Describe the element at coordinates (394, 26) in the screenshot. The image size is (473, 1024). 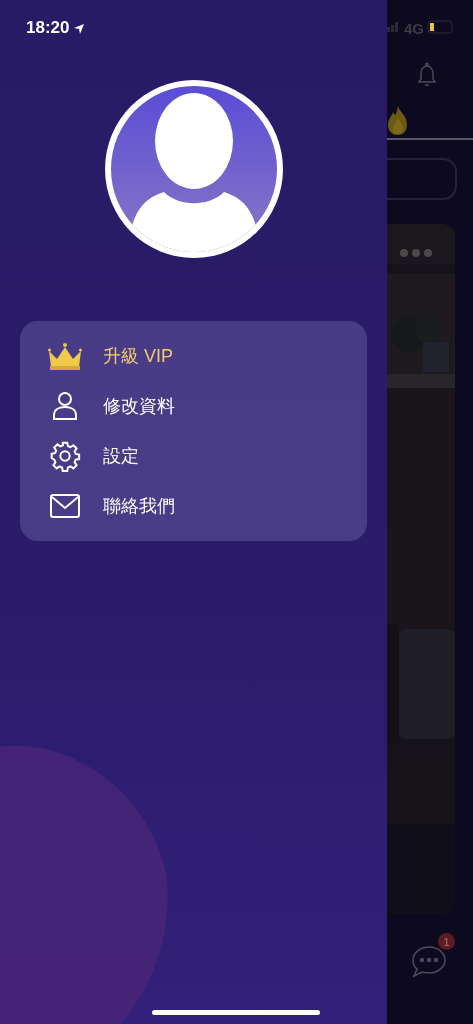
I see `signal-icon` at that location.